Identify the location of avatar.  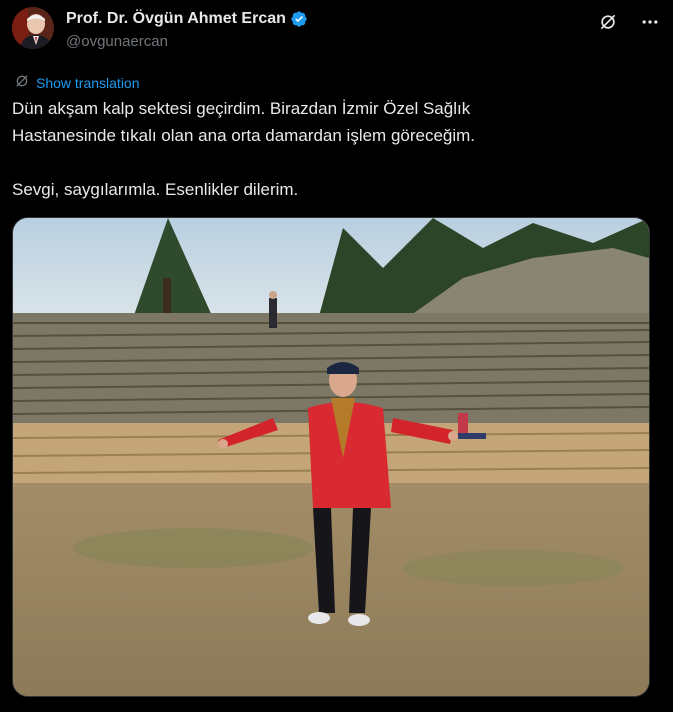
(33, 28).